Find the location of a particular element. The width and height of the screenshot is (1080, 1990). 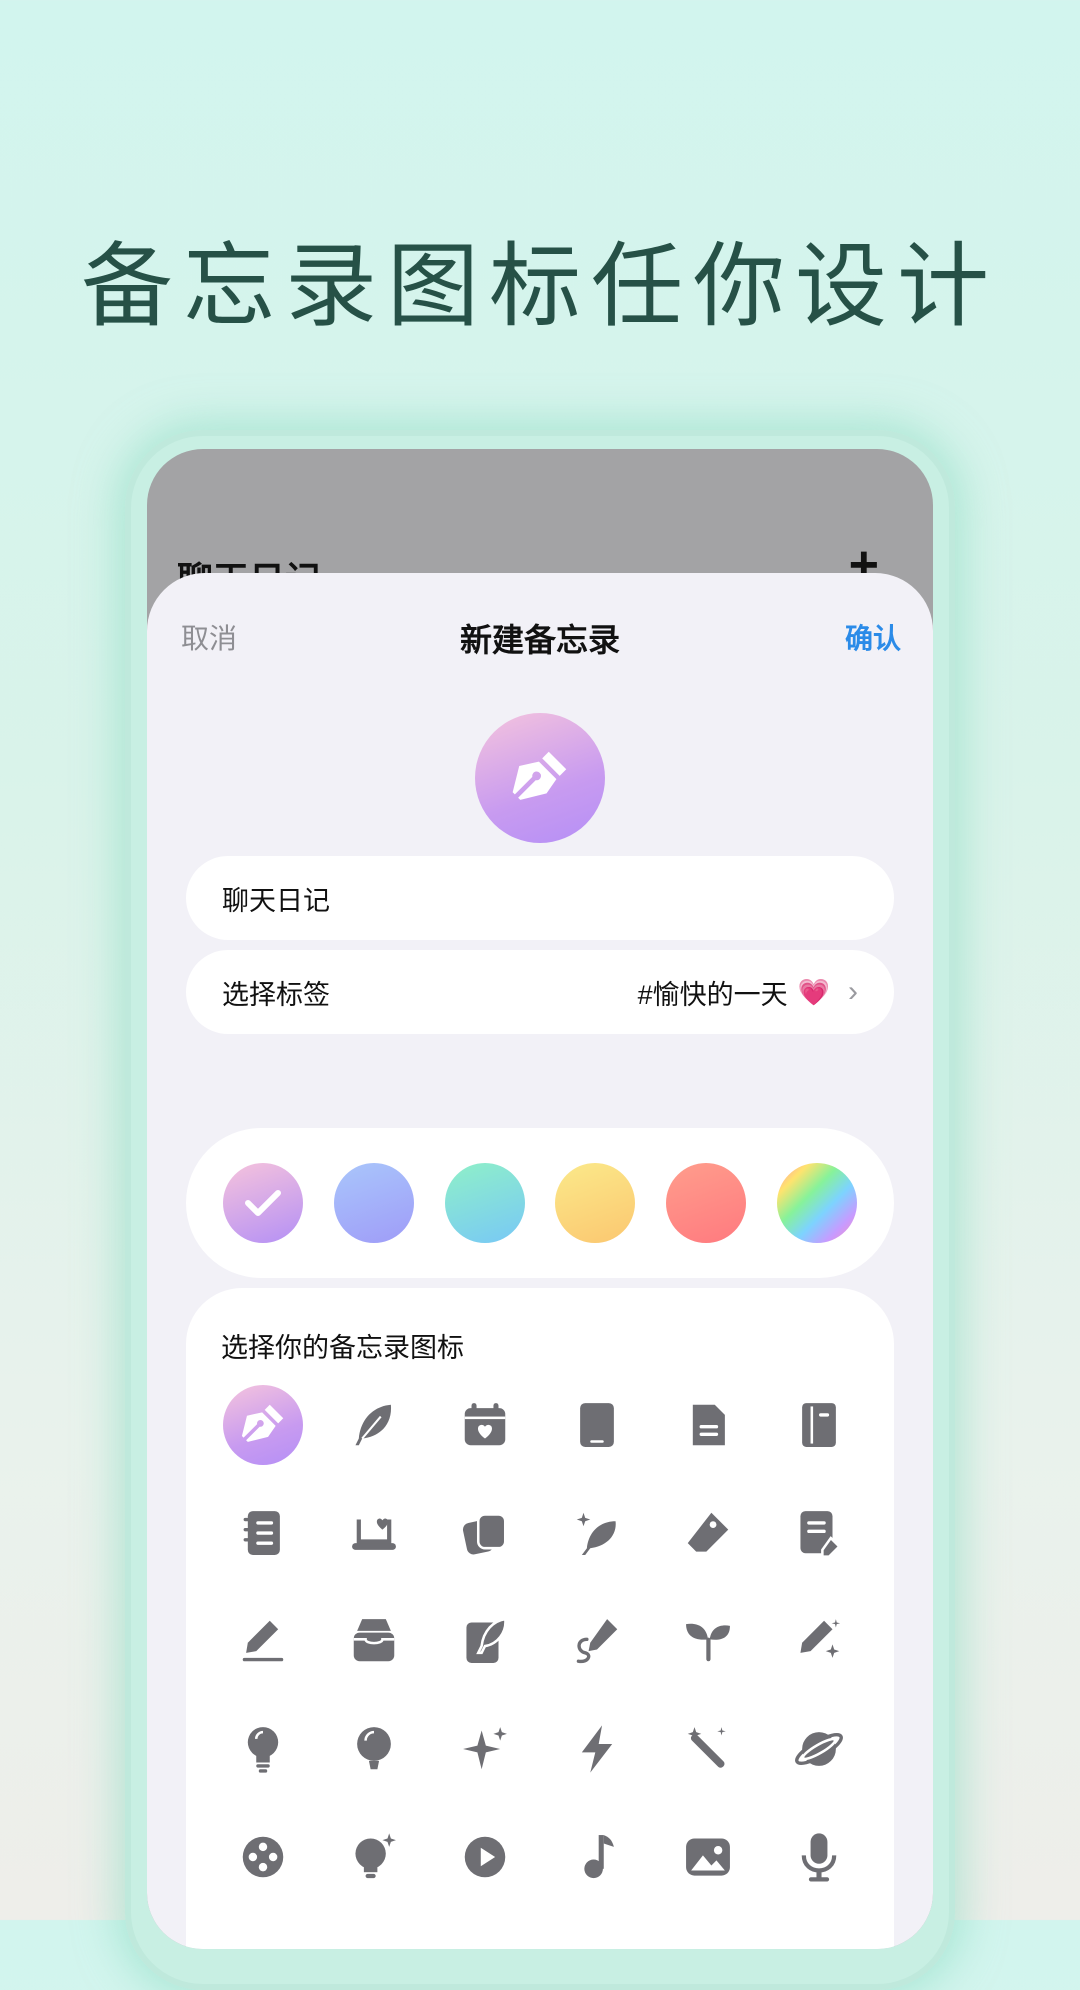

icon-option-spiral-notebook is located at coordinates (263, 1533).